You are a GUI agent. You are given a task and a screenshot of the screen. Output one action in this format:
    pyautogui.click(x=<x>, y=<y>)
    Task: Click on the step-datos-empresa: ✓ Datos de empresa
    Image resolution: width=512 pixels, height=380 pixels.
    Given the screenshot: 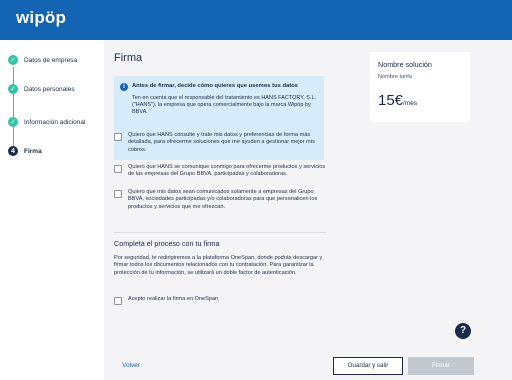 What is the action you would take?
    pyautogui.click(x=42, y=60)
    